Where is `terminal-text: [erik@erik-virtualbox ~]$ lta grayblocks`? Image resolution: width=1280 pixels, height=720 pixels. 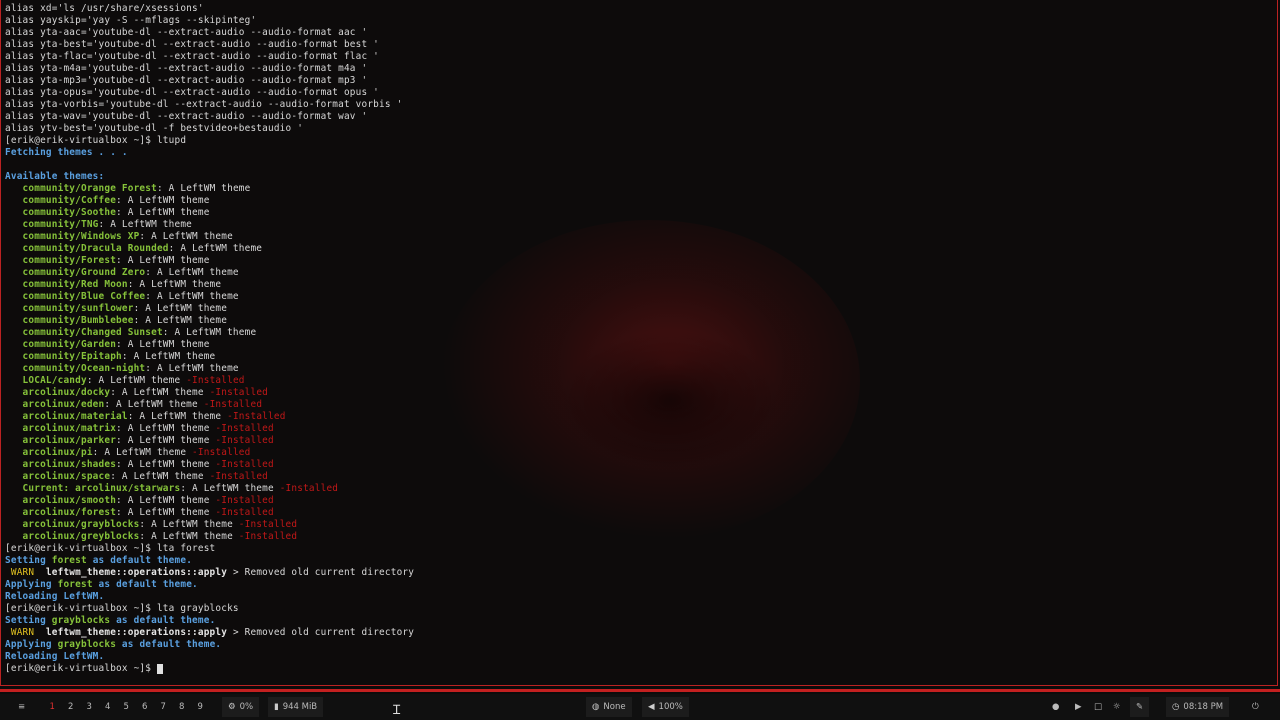 terminal-text: [erik@erik-virtualbox ~]$ lta grayblocks is located at coordinates (122, 608).